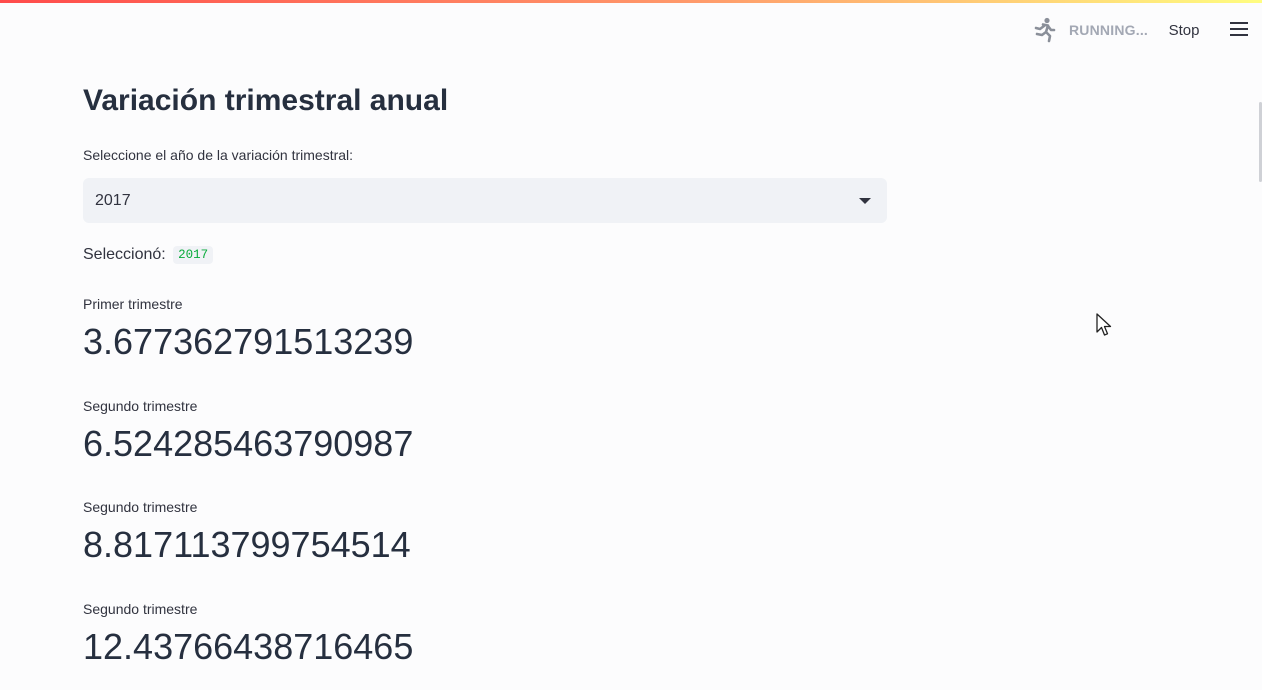 This screenshot has height=690, width=1262. I want to click on selected-year-text: Seleccionó: 2017, so click(148, 255).